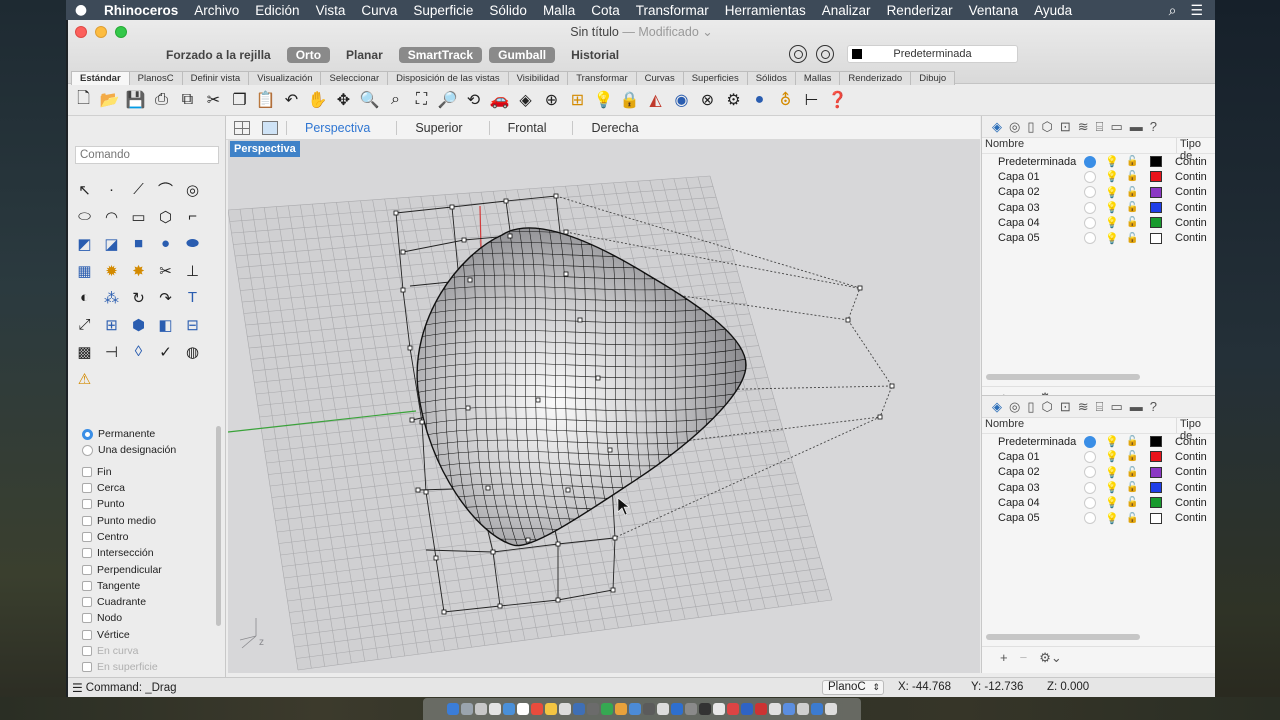  What do you see at coordinates (129, 569) in the screenshot?
I see `osnap-option-6: Perpendicular` at bounding box center [129, 569].